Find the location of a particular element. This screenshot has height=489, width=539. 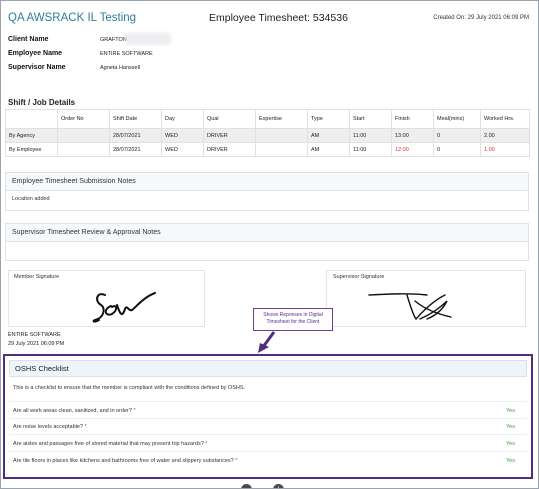

zoom-in-button: + is located at coordinates (278, 486).